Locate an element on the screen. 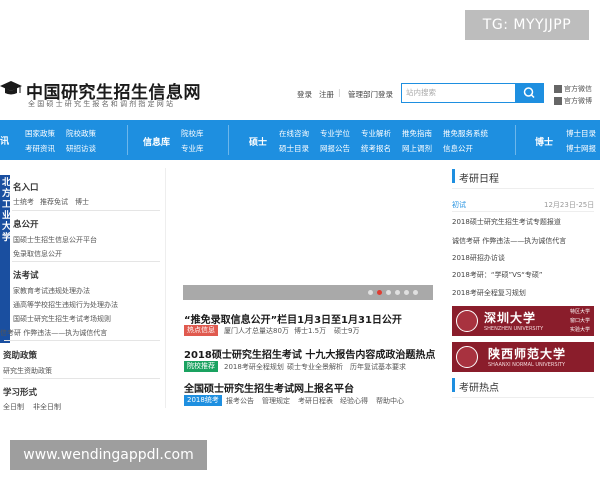  nav-item-info-public: 信息公开 is located at coordinates (458, 148).